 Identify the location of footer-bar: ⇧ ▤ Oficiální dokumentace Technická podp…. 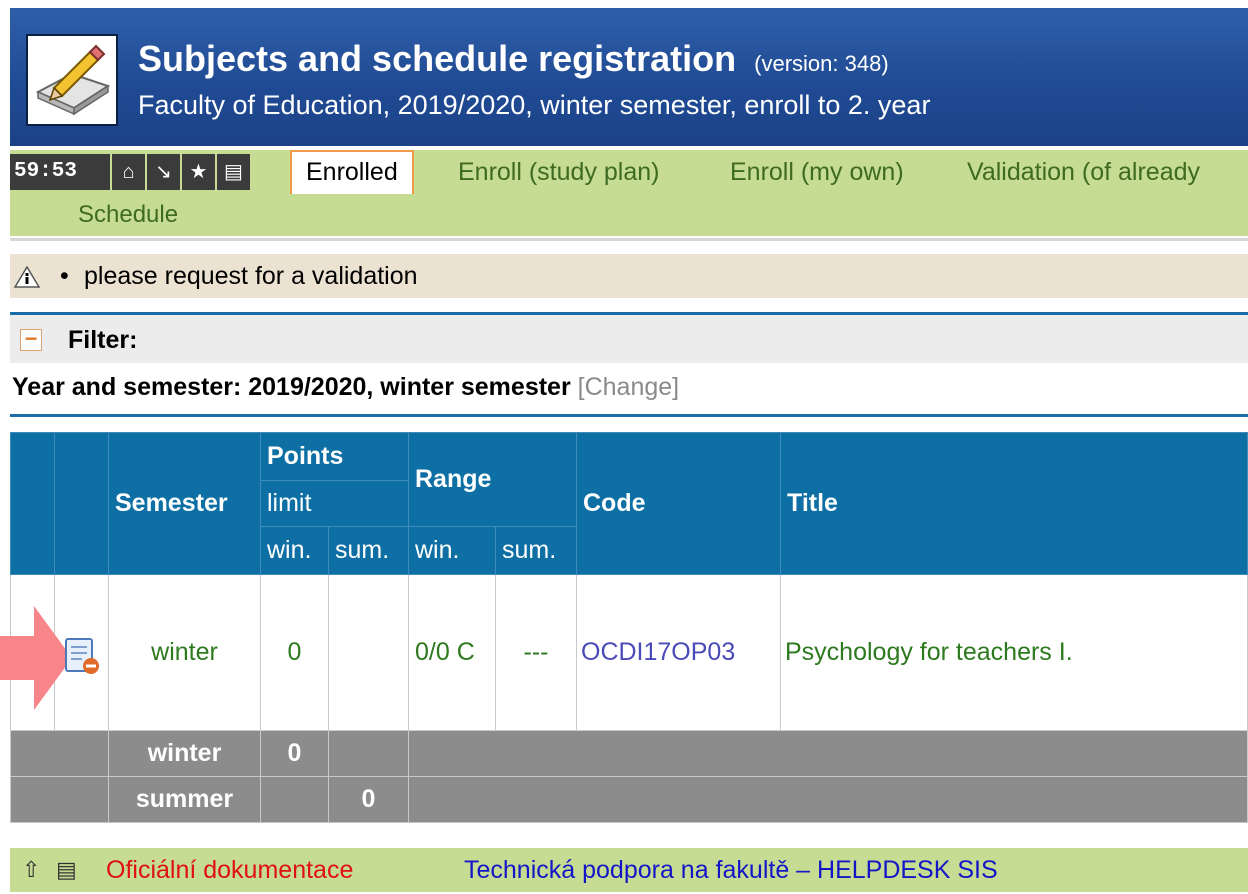
(629, 870).